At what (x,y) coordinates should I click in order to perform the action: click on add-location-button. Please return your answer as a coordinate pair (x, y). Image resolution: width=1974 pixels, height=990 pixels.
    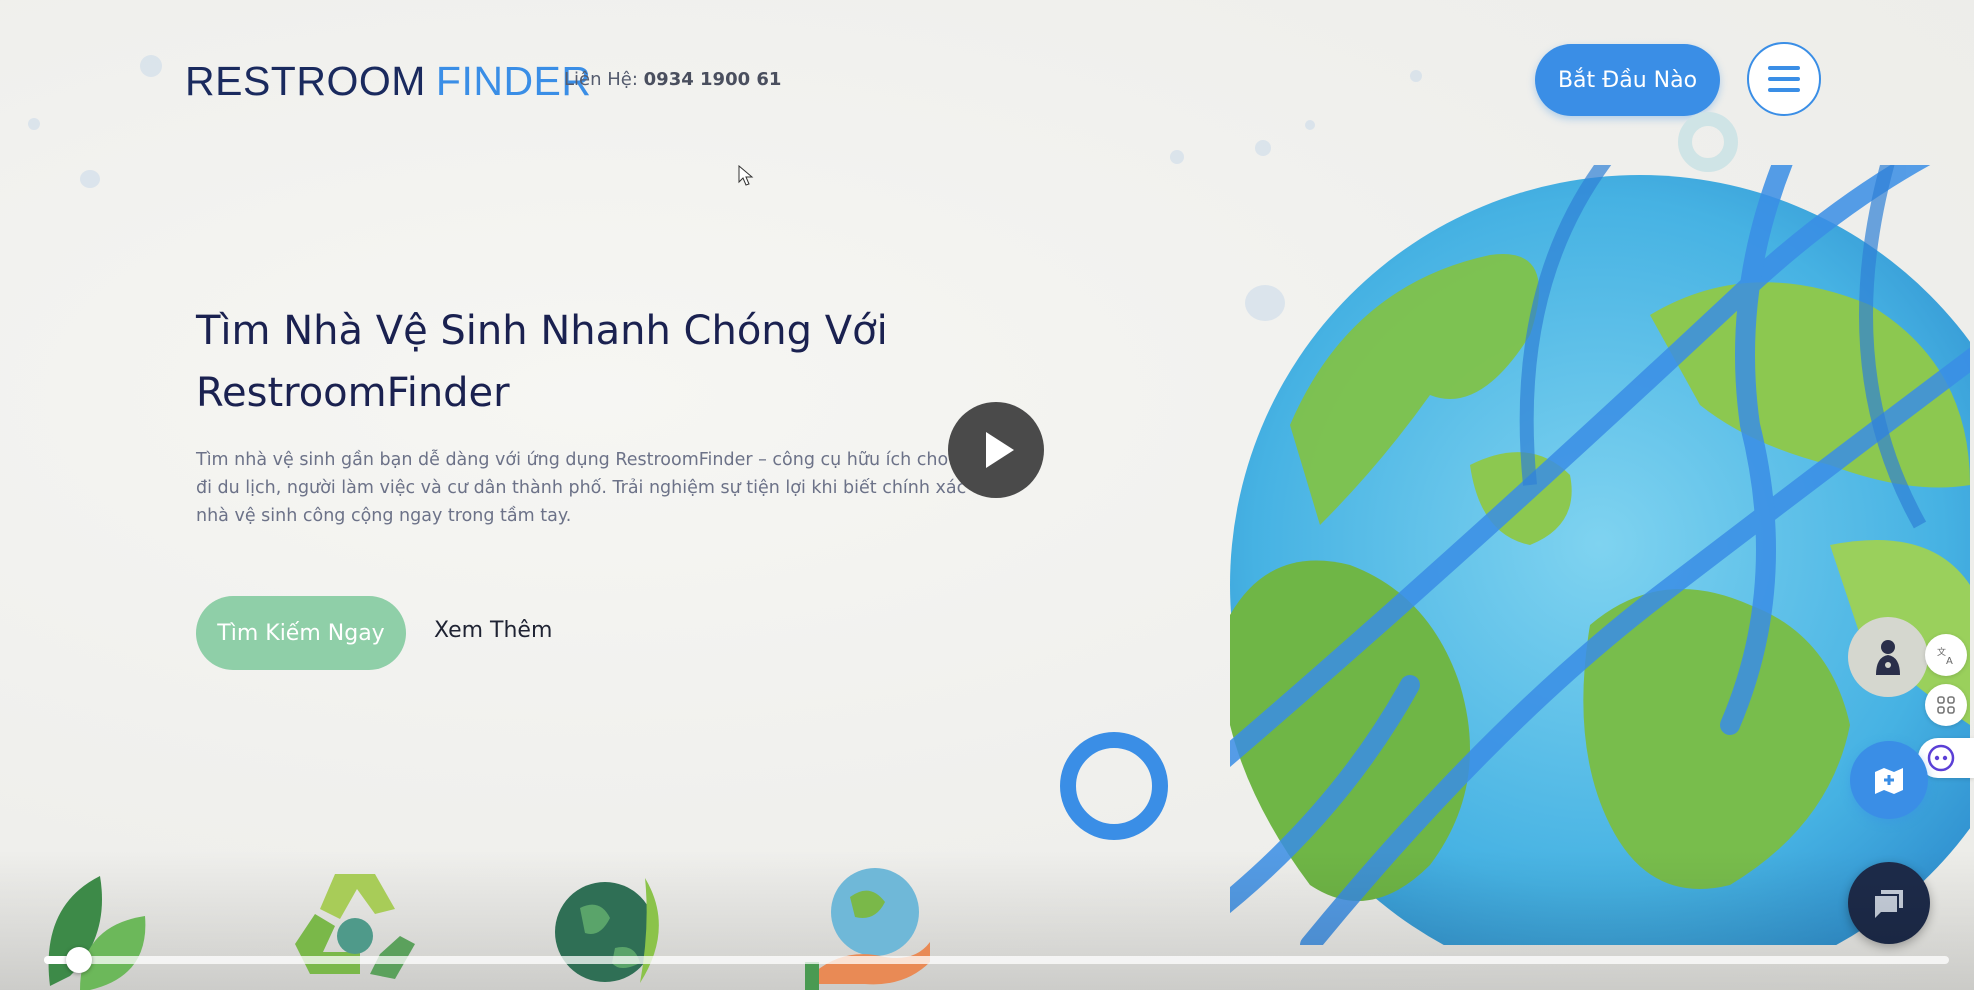
    Looking at the image, I should click on (1889, 780).